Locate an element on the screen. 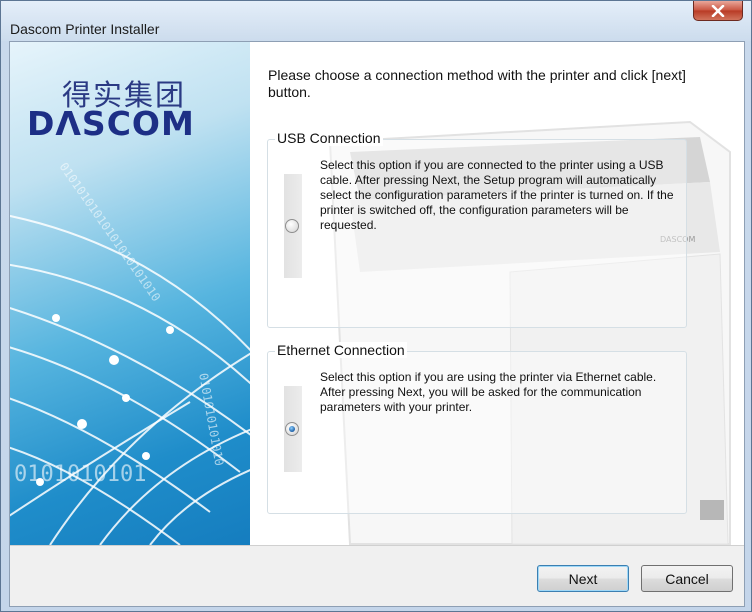 This screenshot has height=612, width=752. usb-radio-track is located at coordinates (293, 226).